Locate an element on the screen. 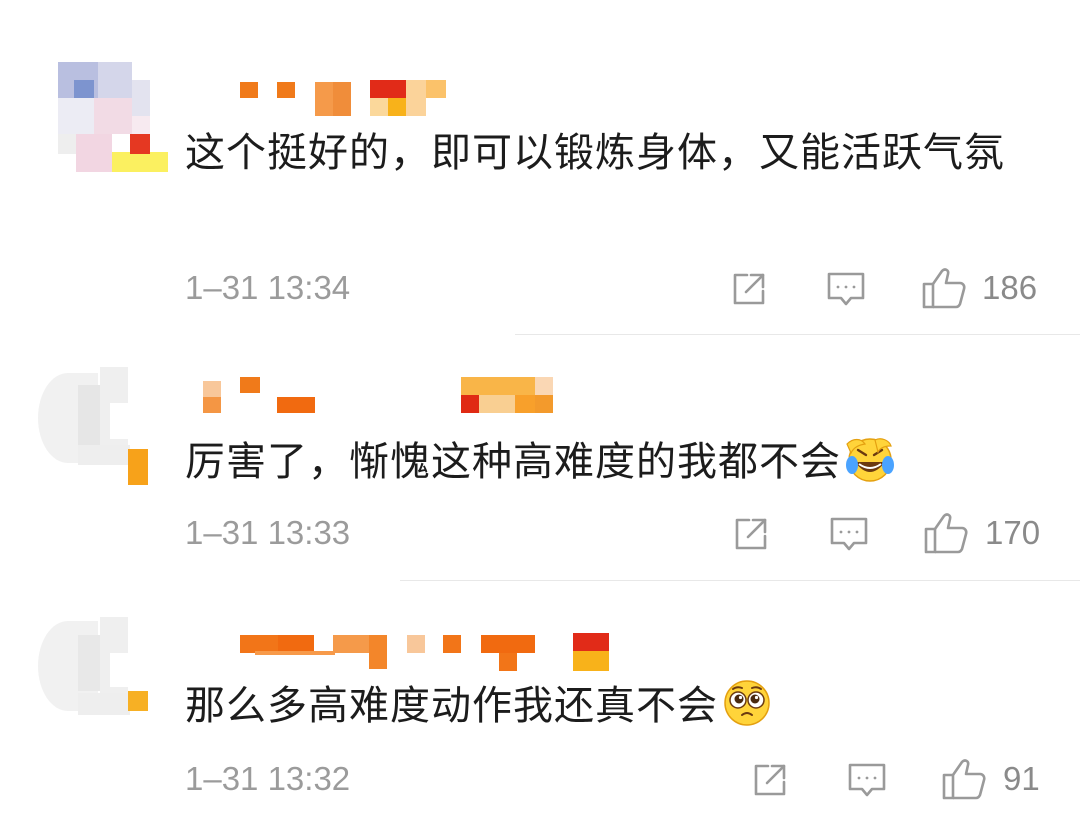  comment-text: 那么多高难度动作我还真不会 is located at coordinates (615, 706).